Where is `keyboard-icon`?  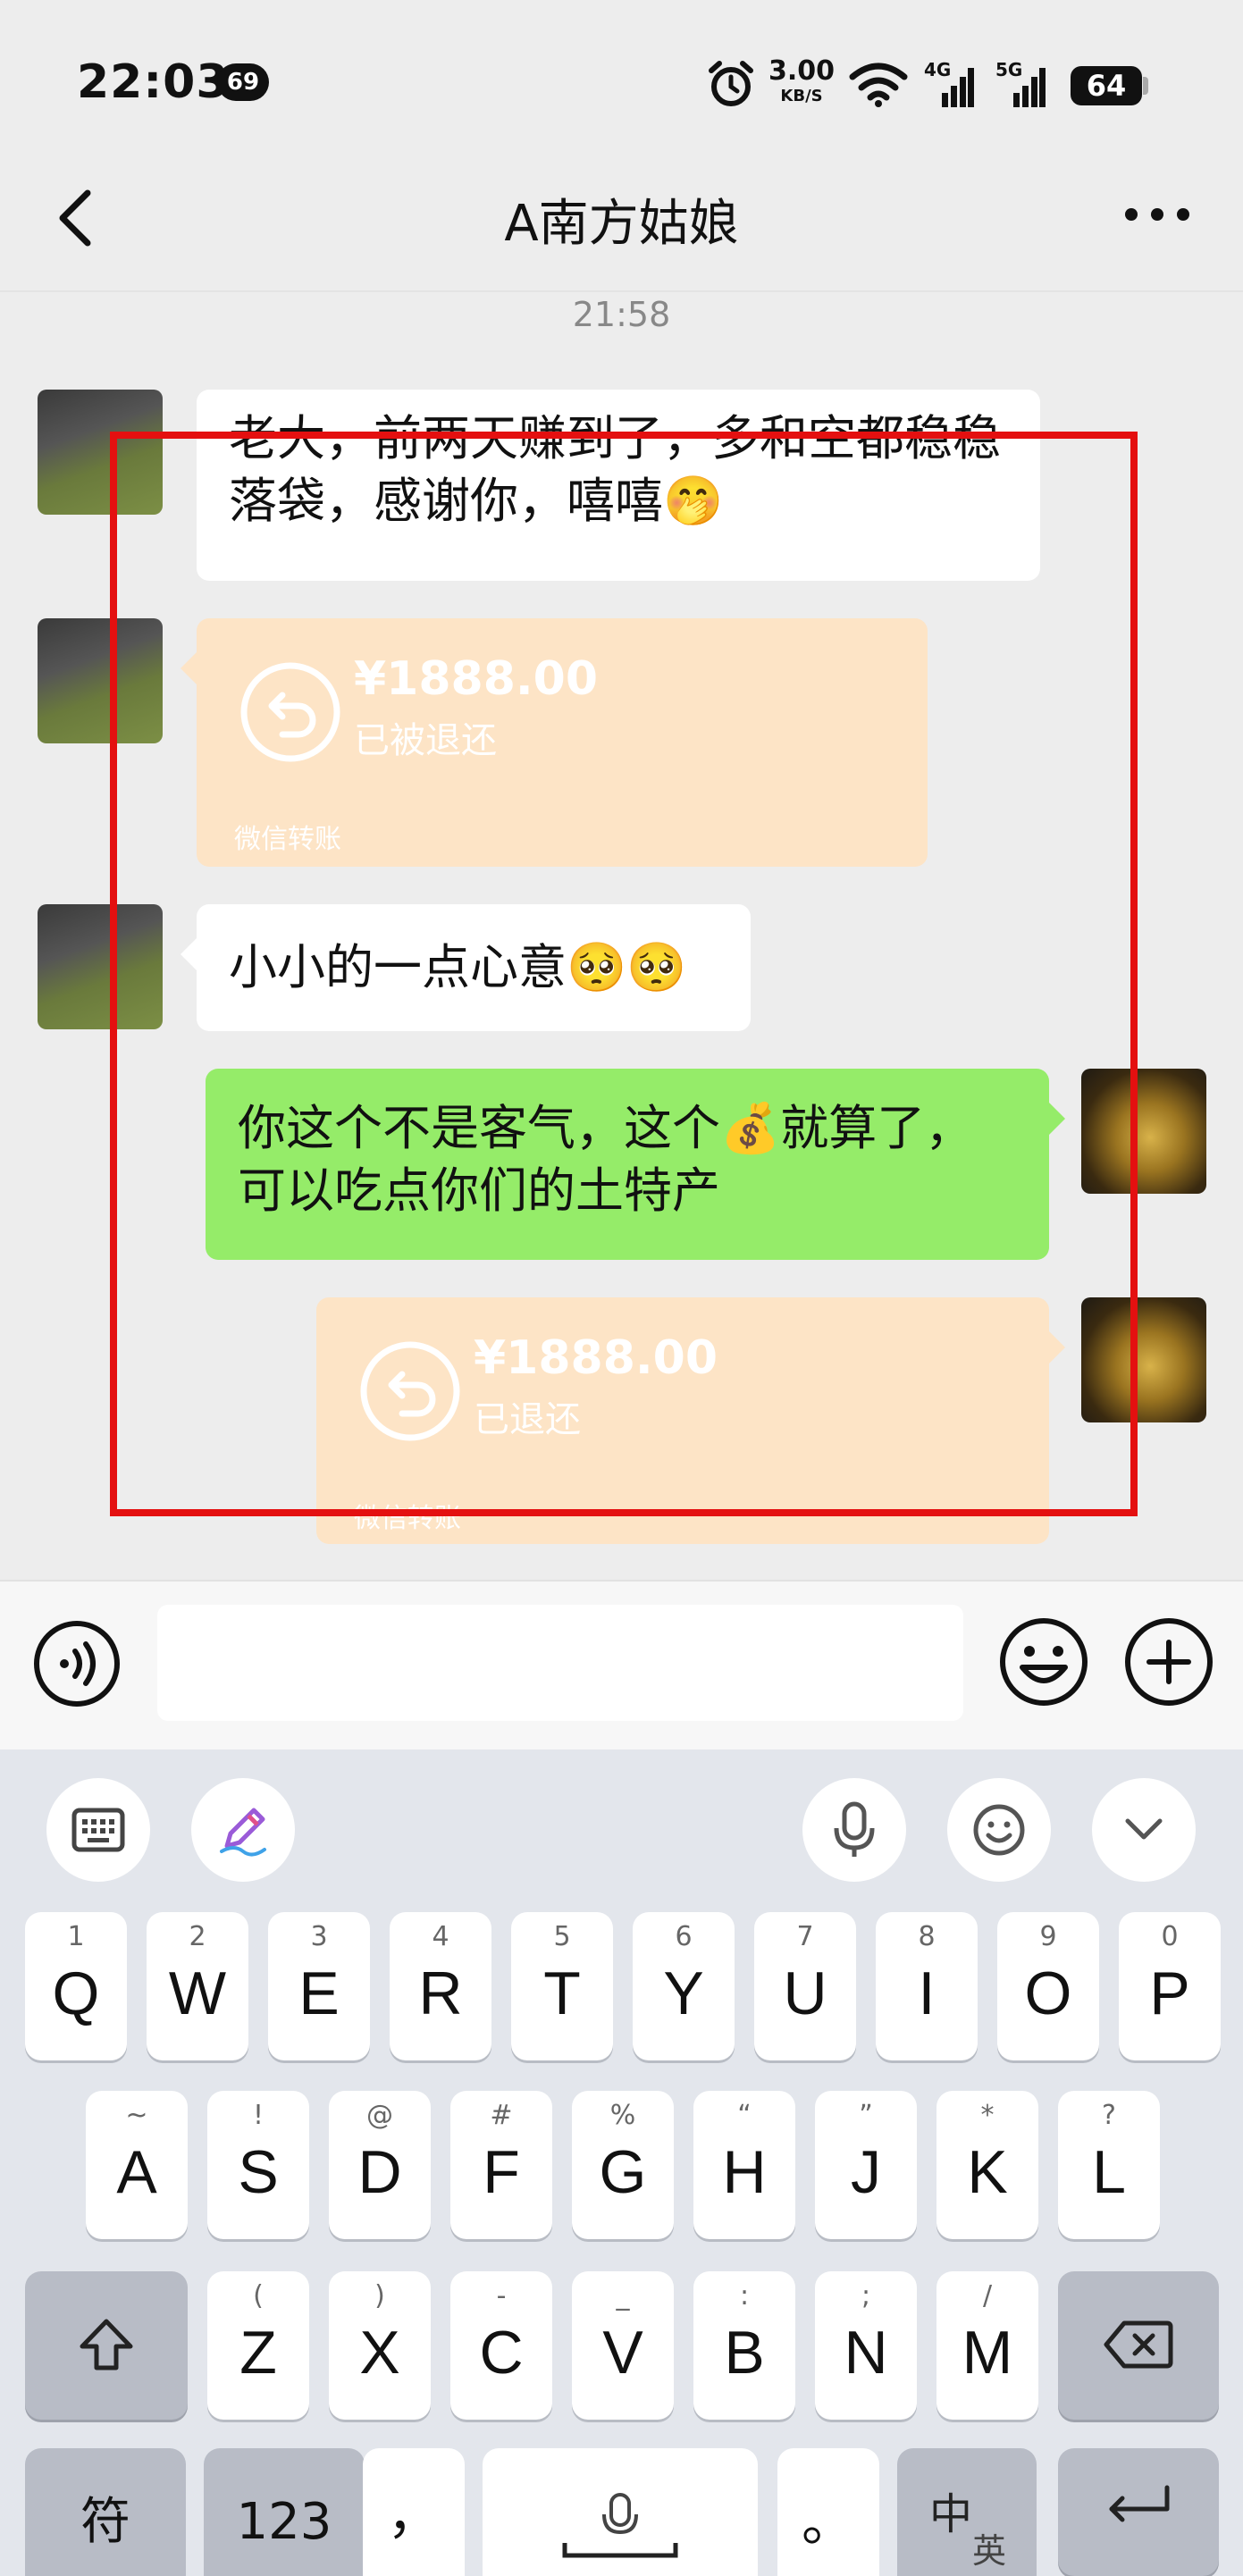 keyboard-icon is located at coordinates (98, 1830).